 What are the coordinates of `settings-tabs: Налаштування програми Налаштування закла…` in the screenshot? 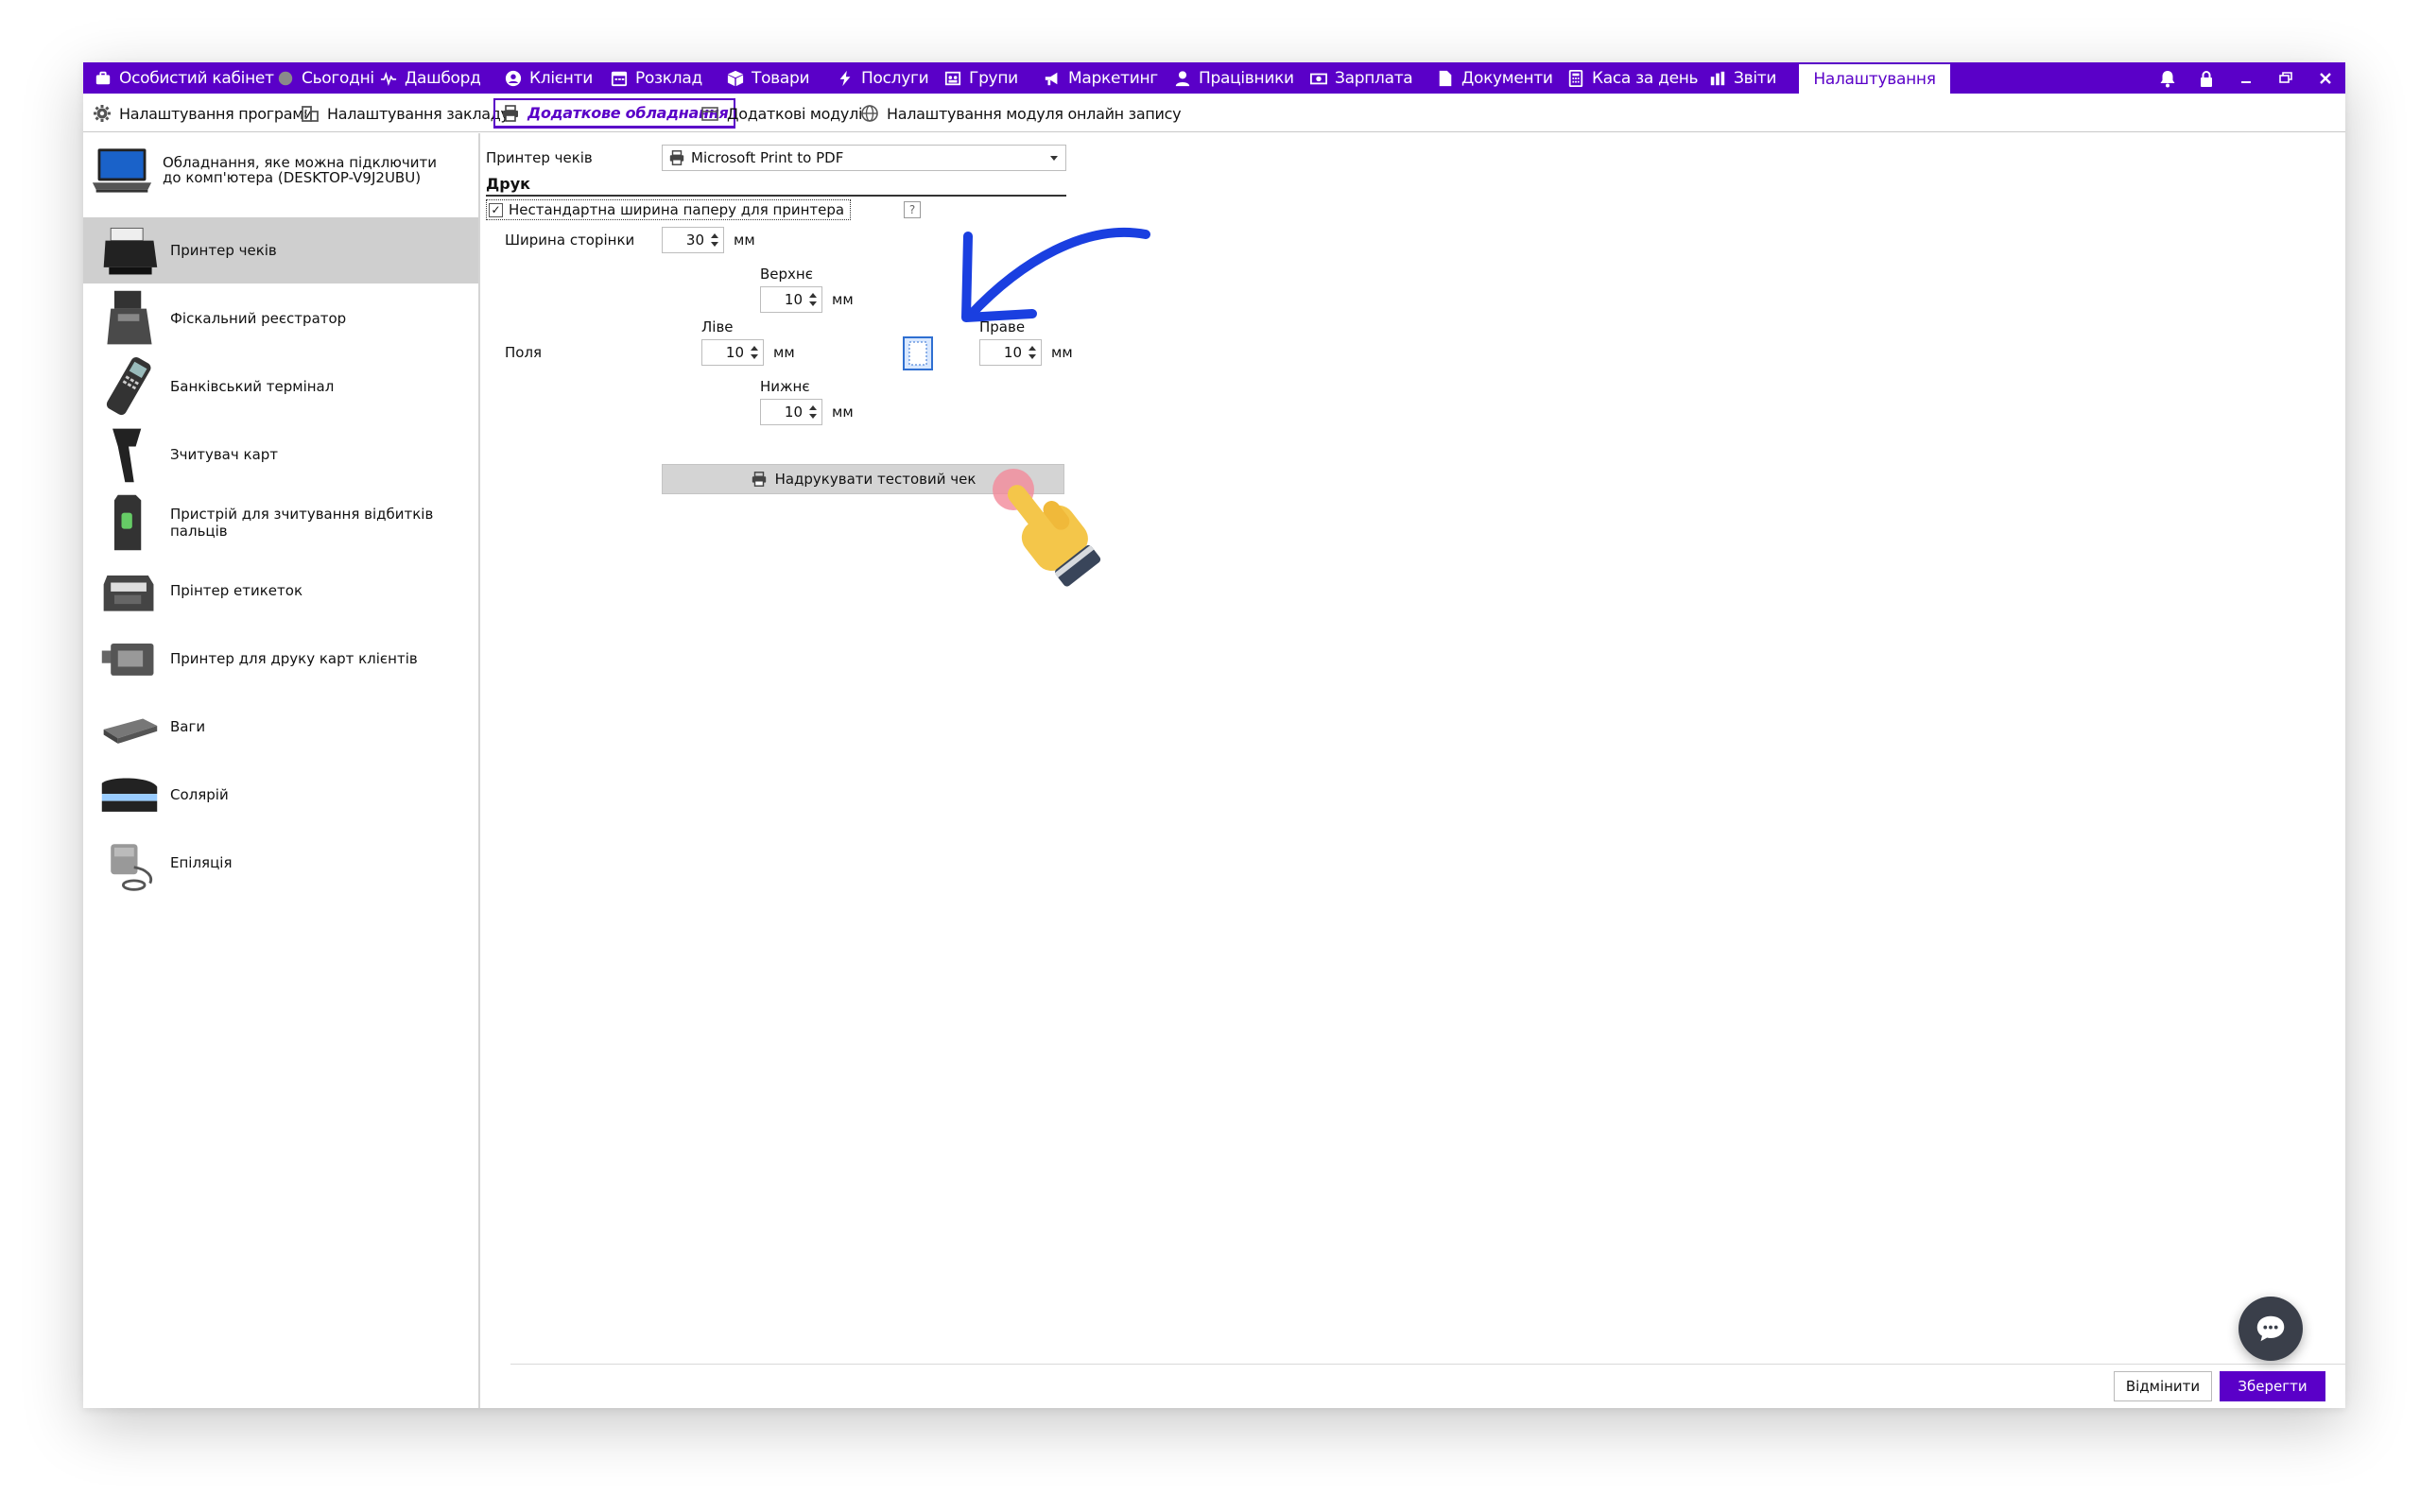 It's located at (1214, 113).